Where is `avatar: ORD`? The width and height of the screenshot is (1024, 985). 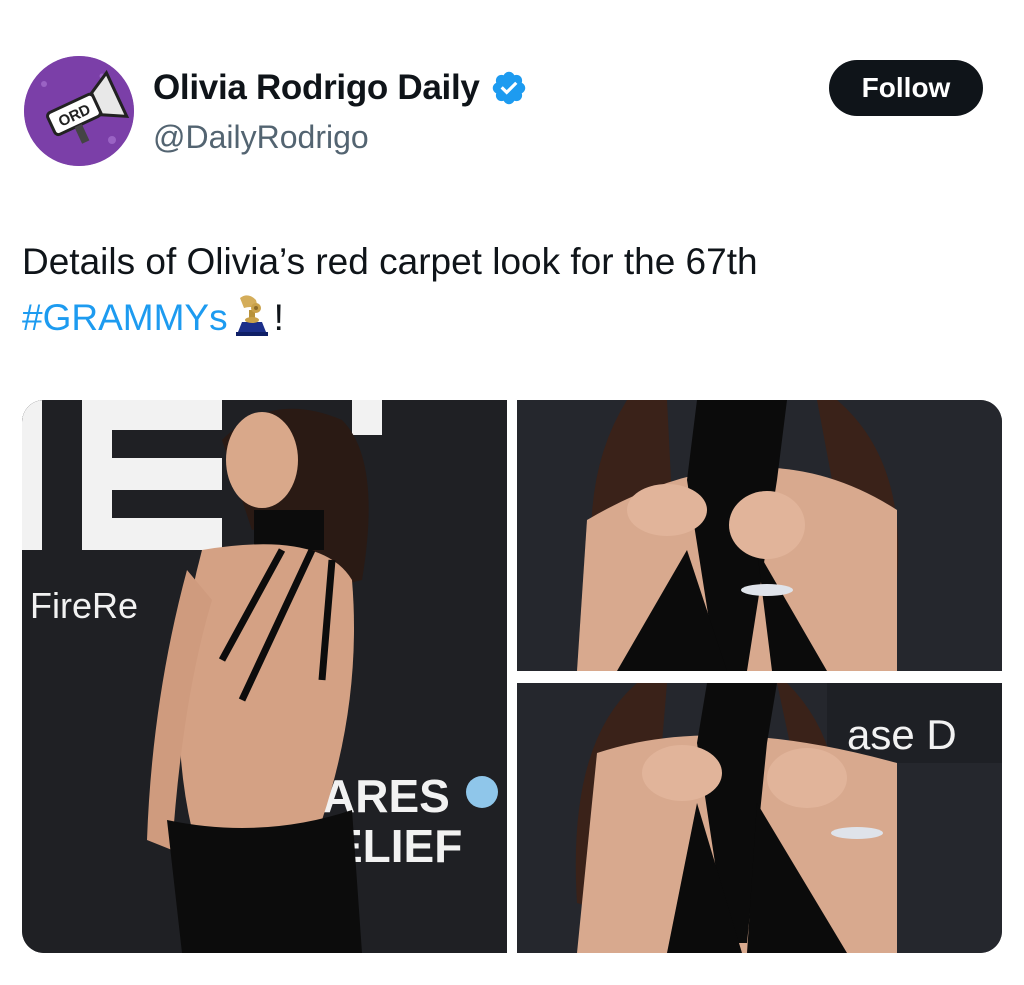 avatar: ORD is located at coordinates (79, 111).